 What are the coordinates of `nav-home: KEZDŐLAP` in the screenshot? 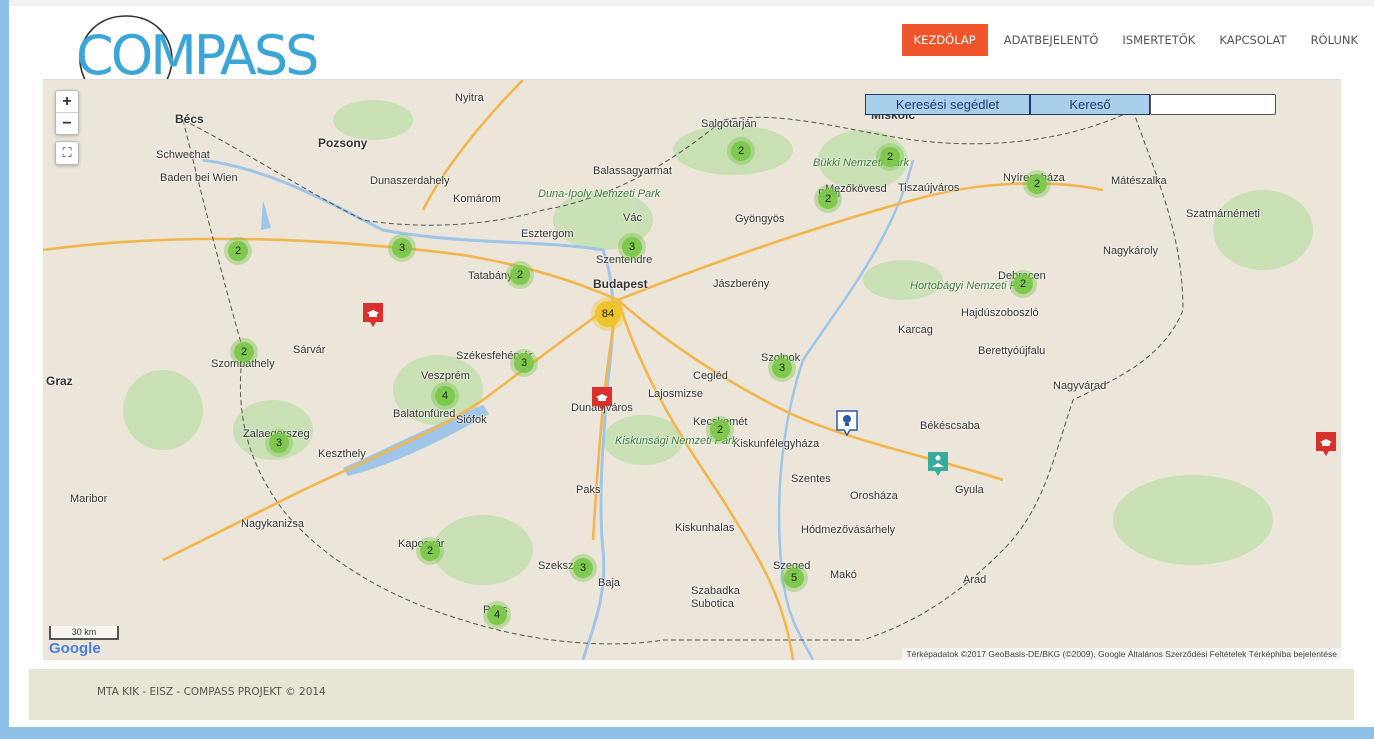 It's located at (944, 40).